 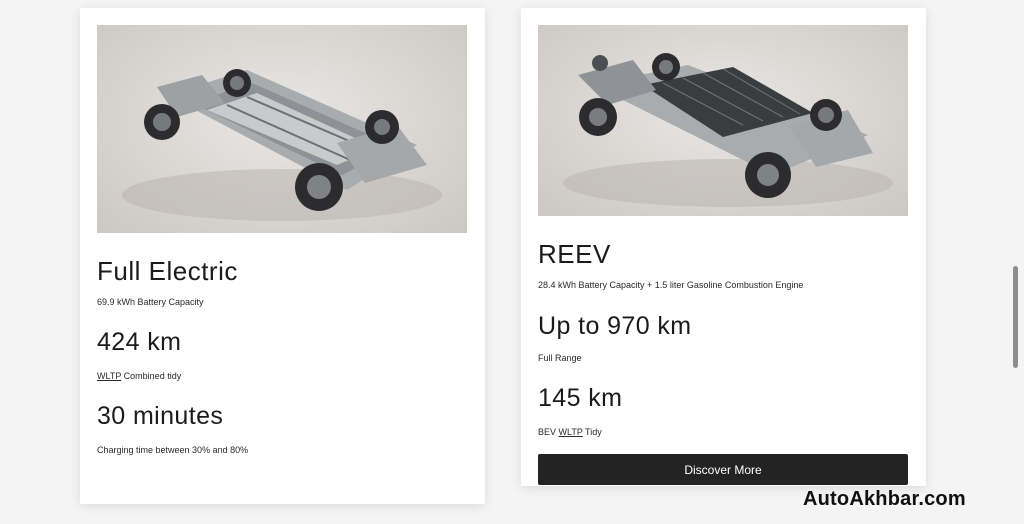 I want to click on range-caption-text: Combined tidy, so click(x=151, y=376).